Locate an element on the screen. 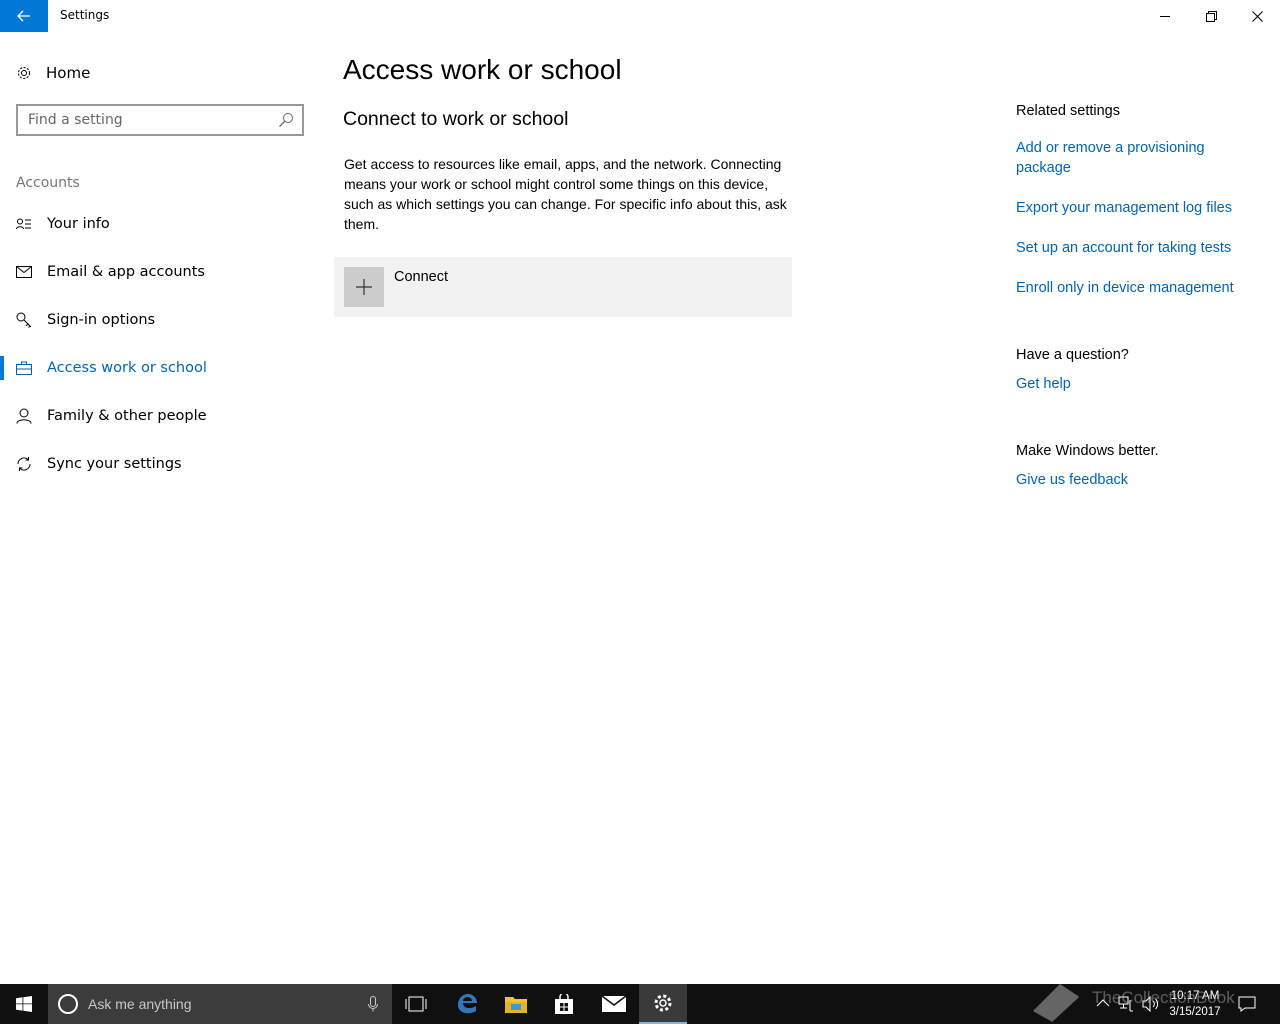  cortana-icon is located at coordinates (68, 1004).